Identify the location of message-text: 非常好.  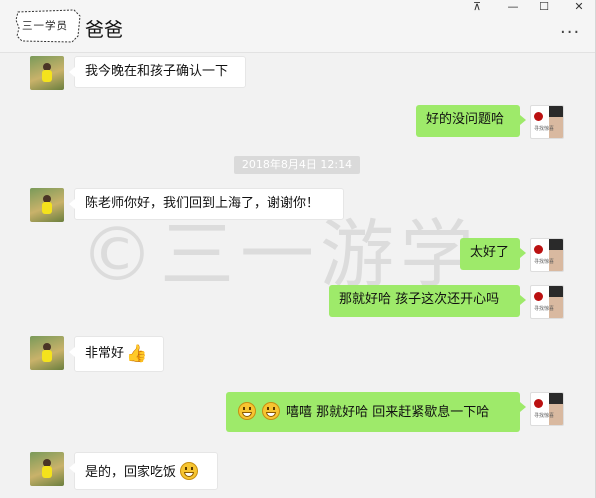
(105, 353).